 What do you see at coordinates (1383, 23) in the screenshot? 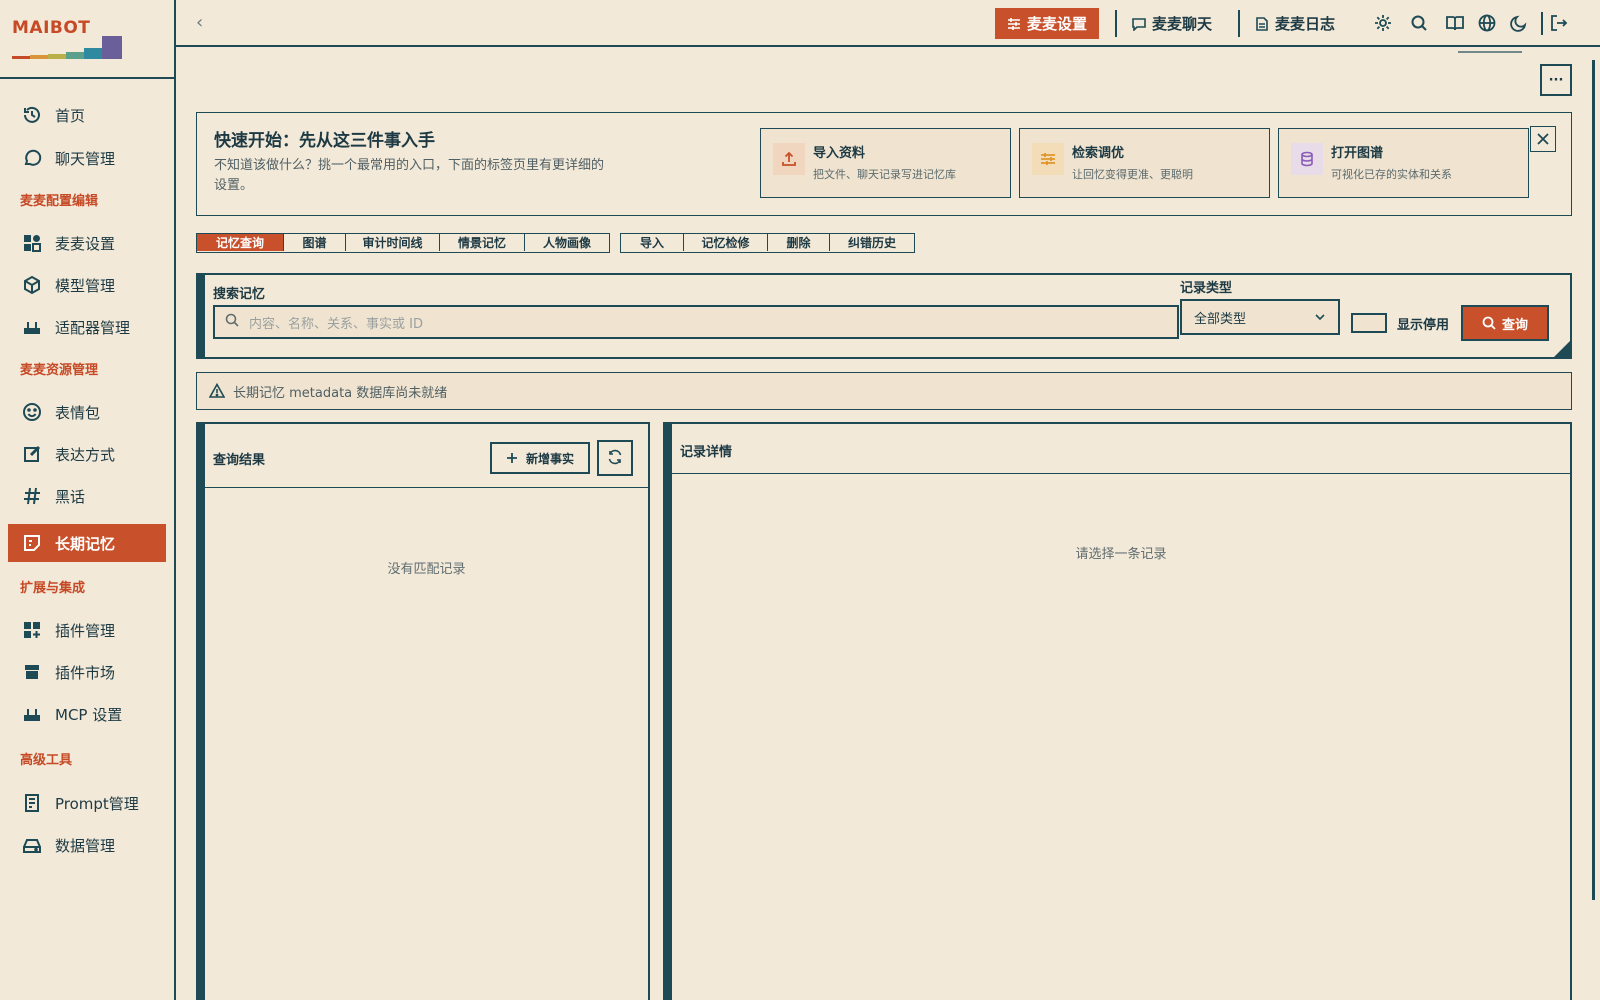
I see `gear-icon` at bounding box center [1383, 23].